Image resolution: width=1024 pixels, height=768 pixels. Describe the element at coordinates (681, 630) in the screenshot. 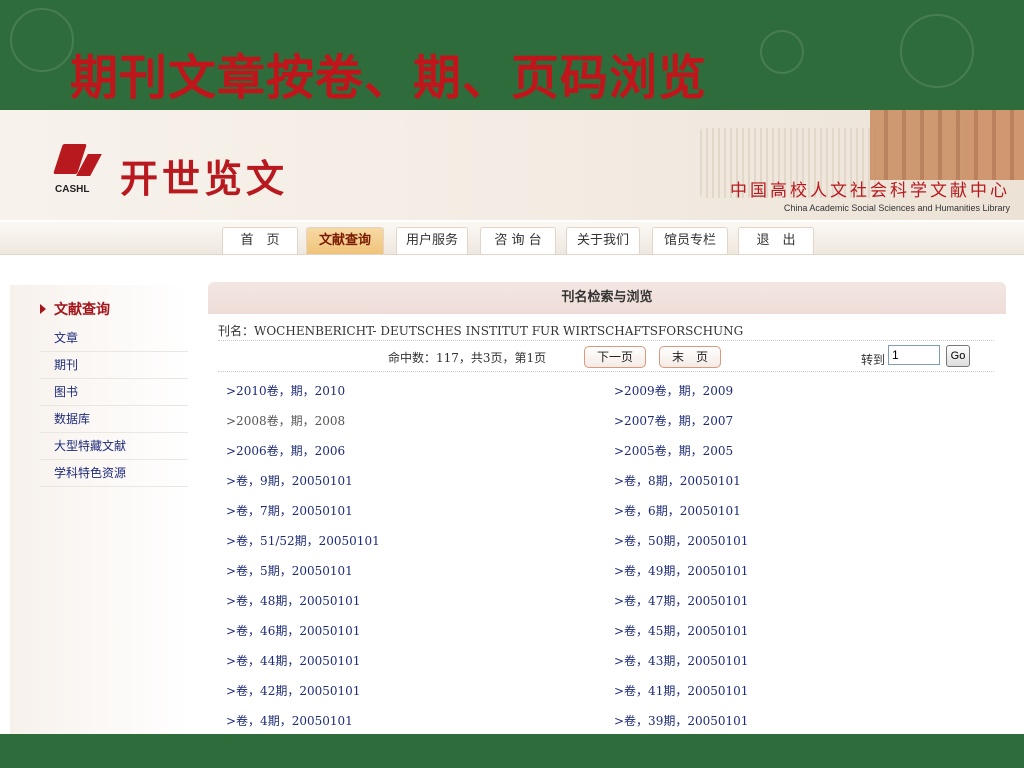

I see `issue-link: >卷，45期，20050101` at that location.